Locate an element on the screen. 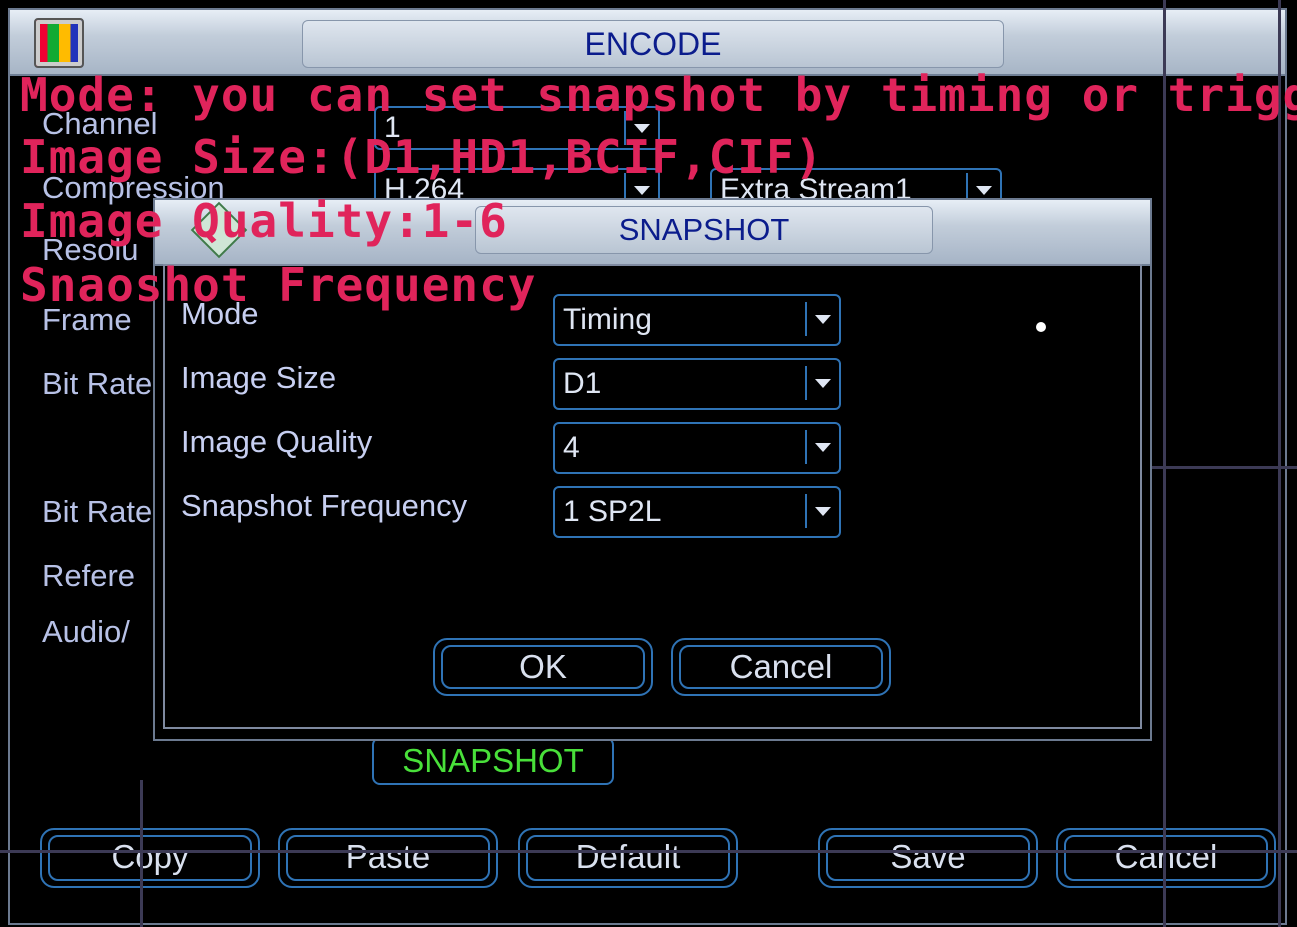 The image size is (1297, 927). dialog-cancel-button: Cancel is located at coordinates (781, 667).